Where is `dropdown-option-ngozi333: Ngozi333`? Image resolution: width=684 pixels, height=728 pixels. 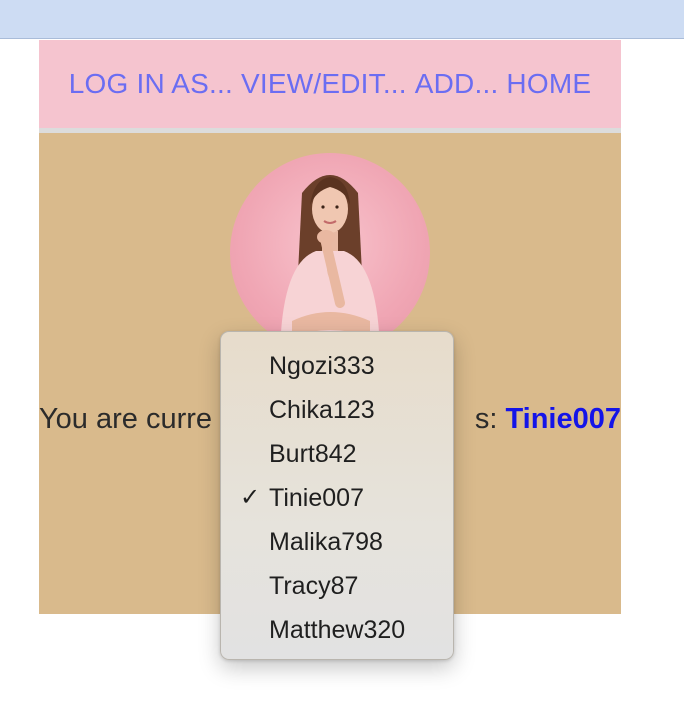 dropdown-option-ngozi333: Ngozi333 is located at coordinates (337, 366).